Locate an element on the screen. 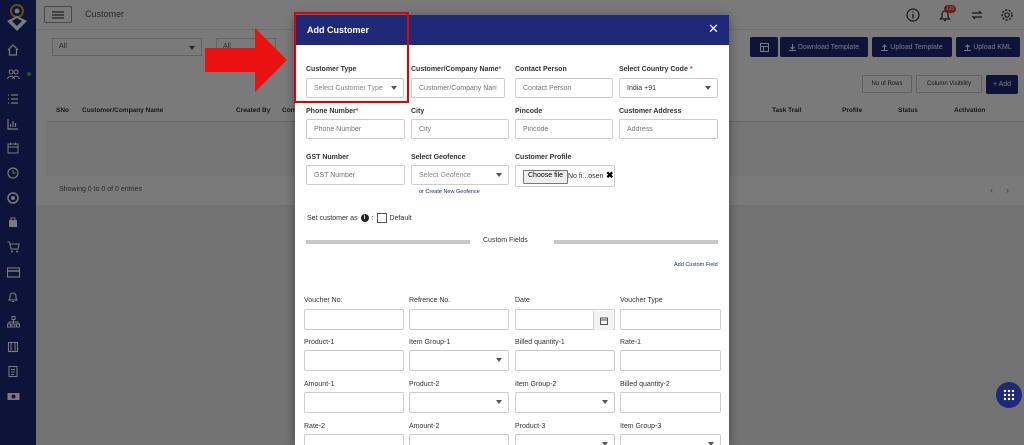 The height and width of the screenshot is (445, 1024). geofence-select: Select Geofence is located at coordinates (460, 175).